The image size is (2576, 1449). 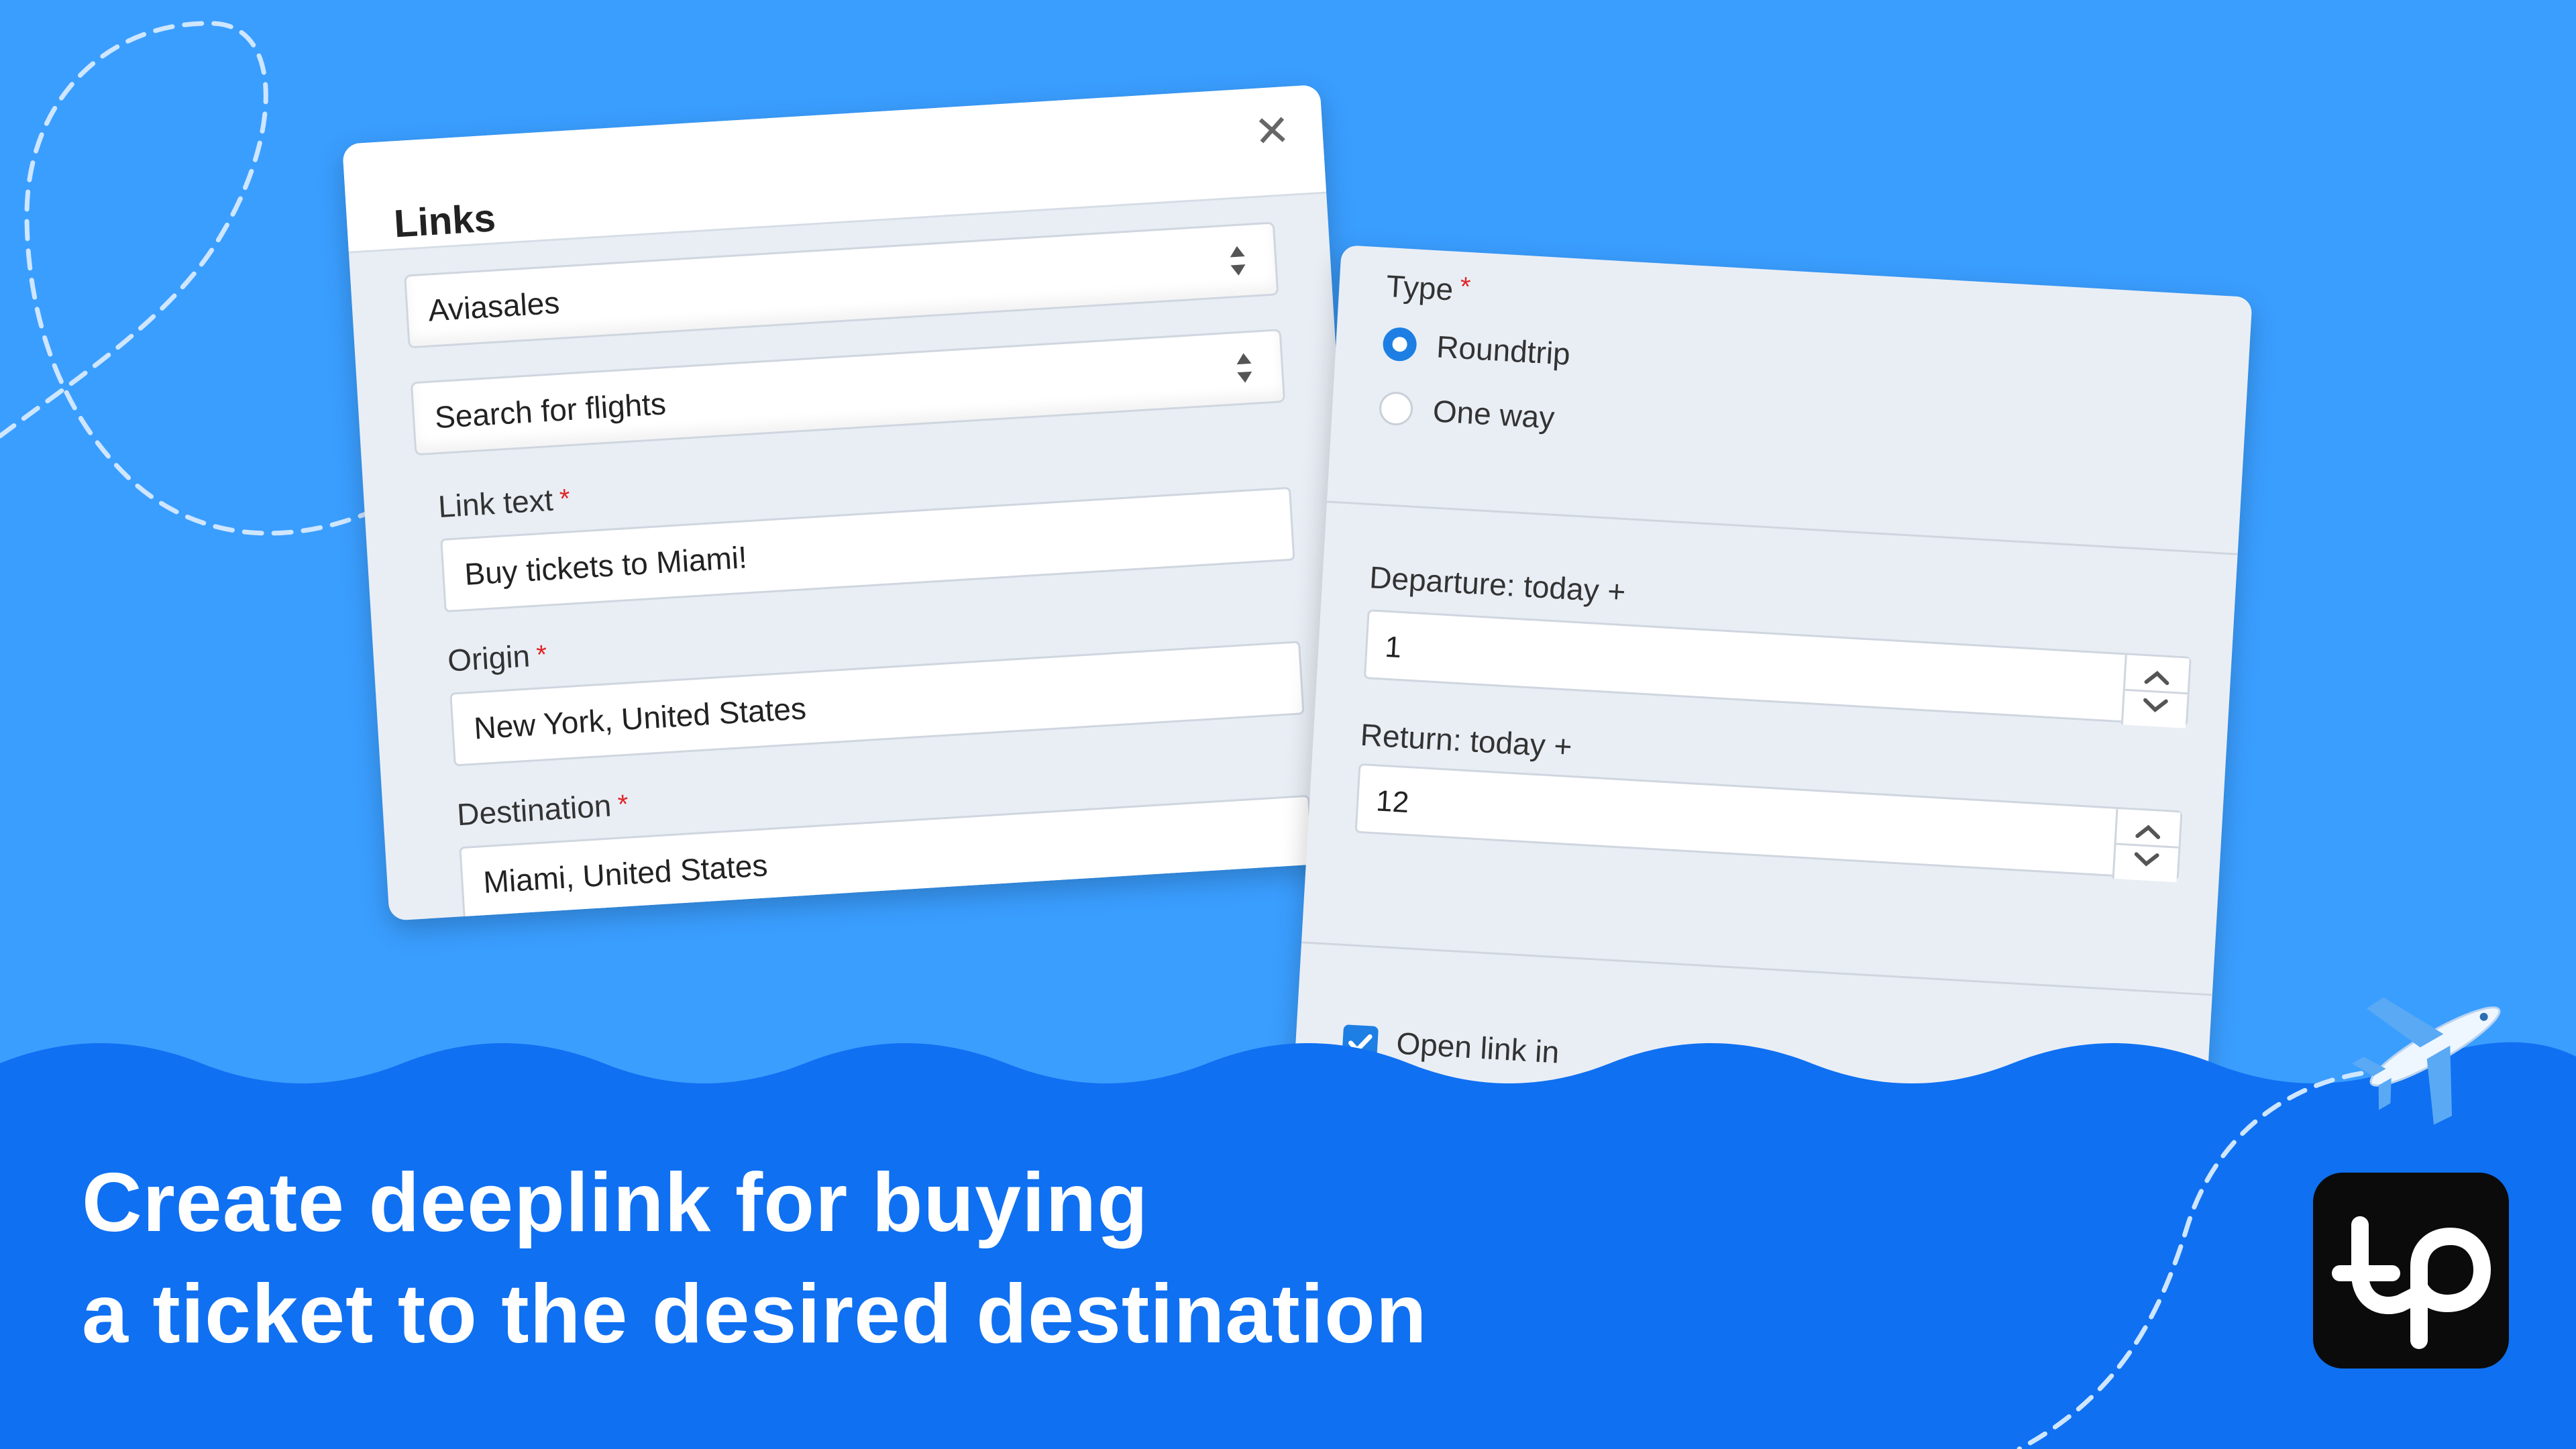 I want to click on headline-line-2: a ticket to the desired destination, so click(x=755, y=1314).